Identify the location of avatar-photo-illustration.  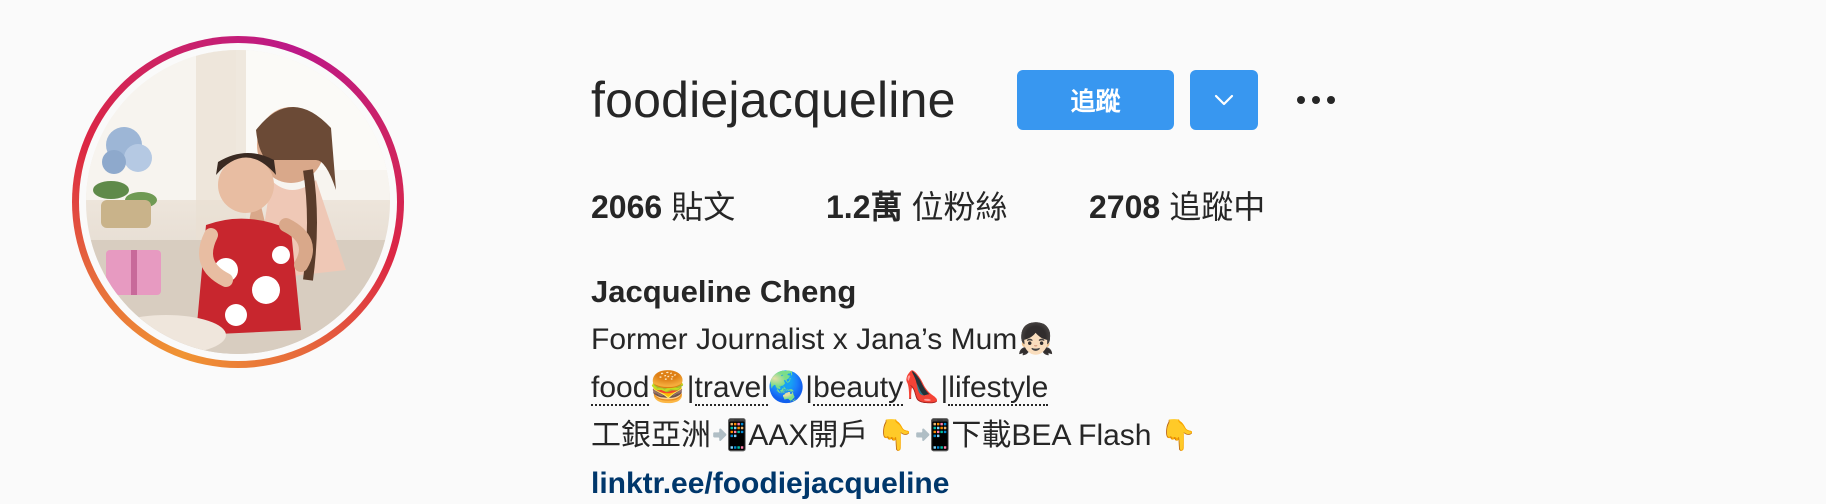
(238, 202).